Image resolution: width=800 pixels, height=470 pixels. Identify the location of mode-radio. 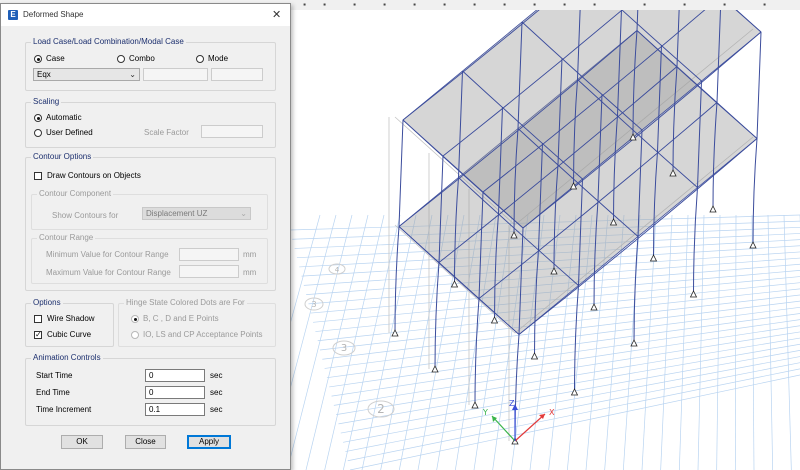
(200, 59).